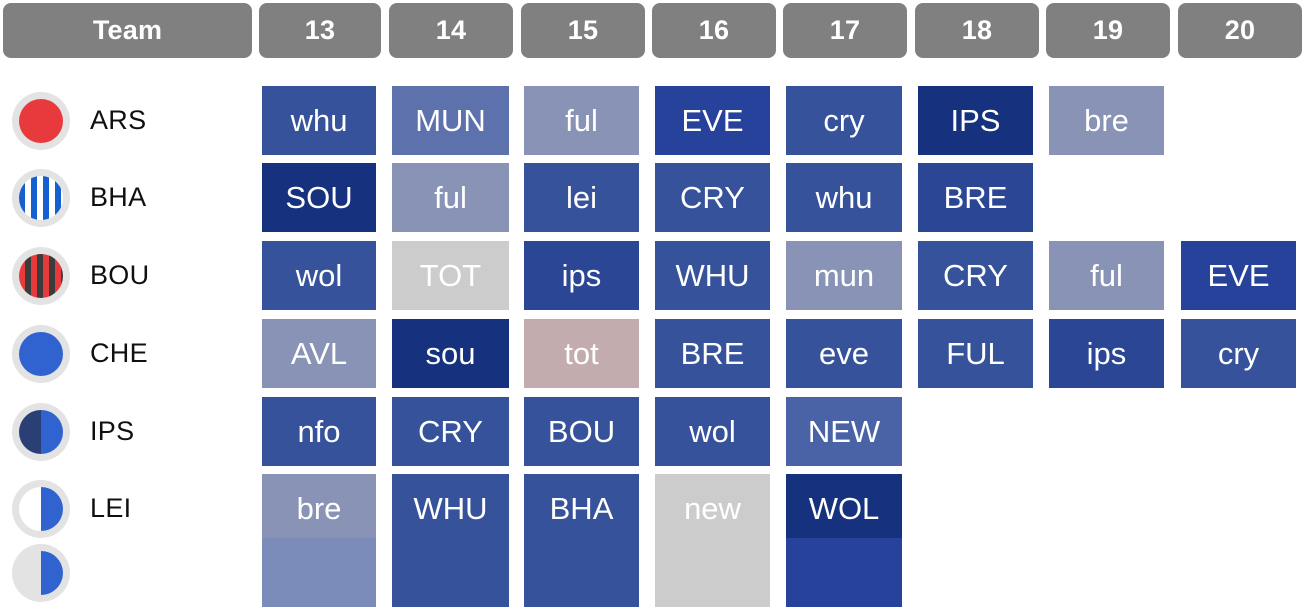  I want to click on fixture-cell: NEW, so click(844, 431).